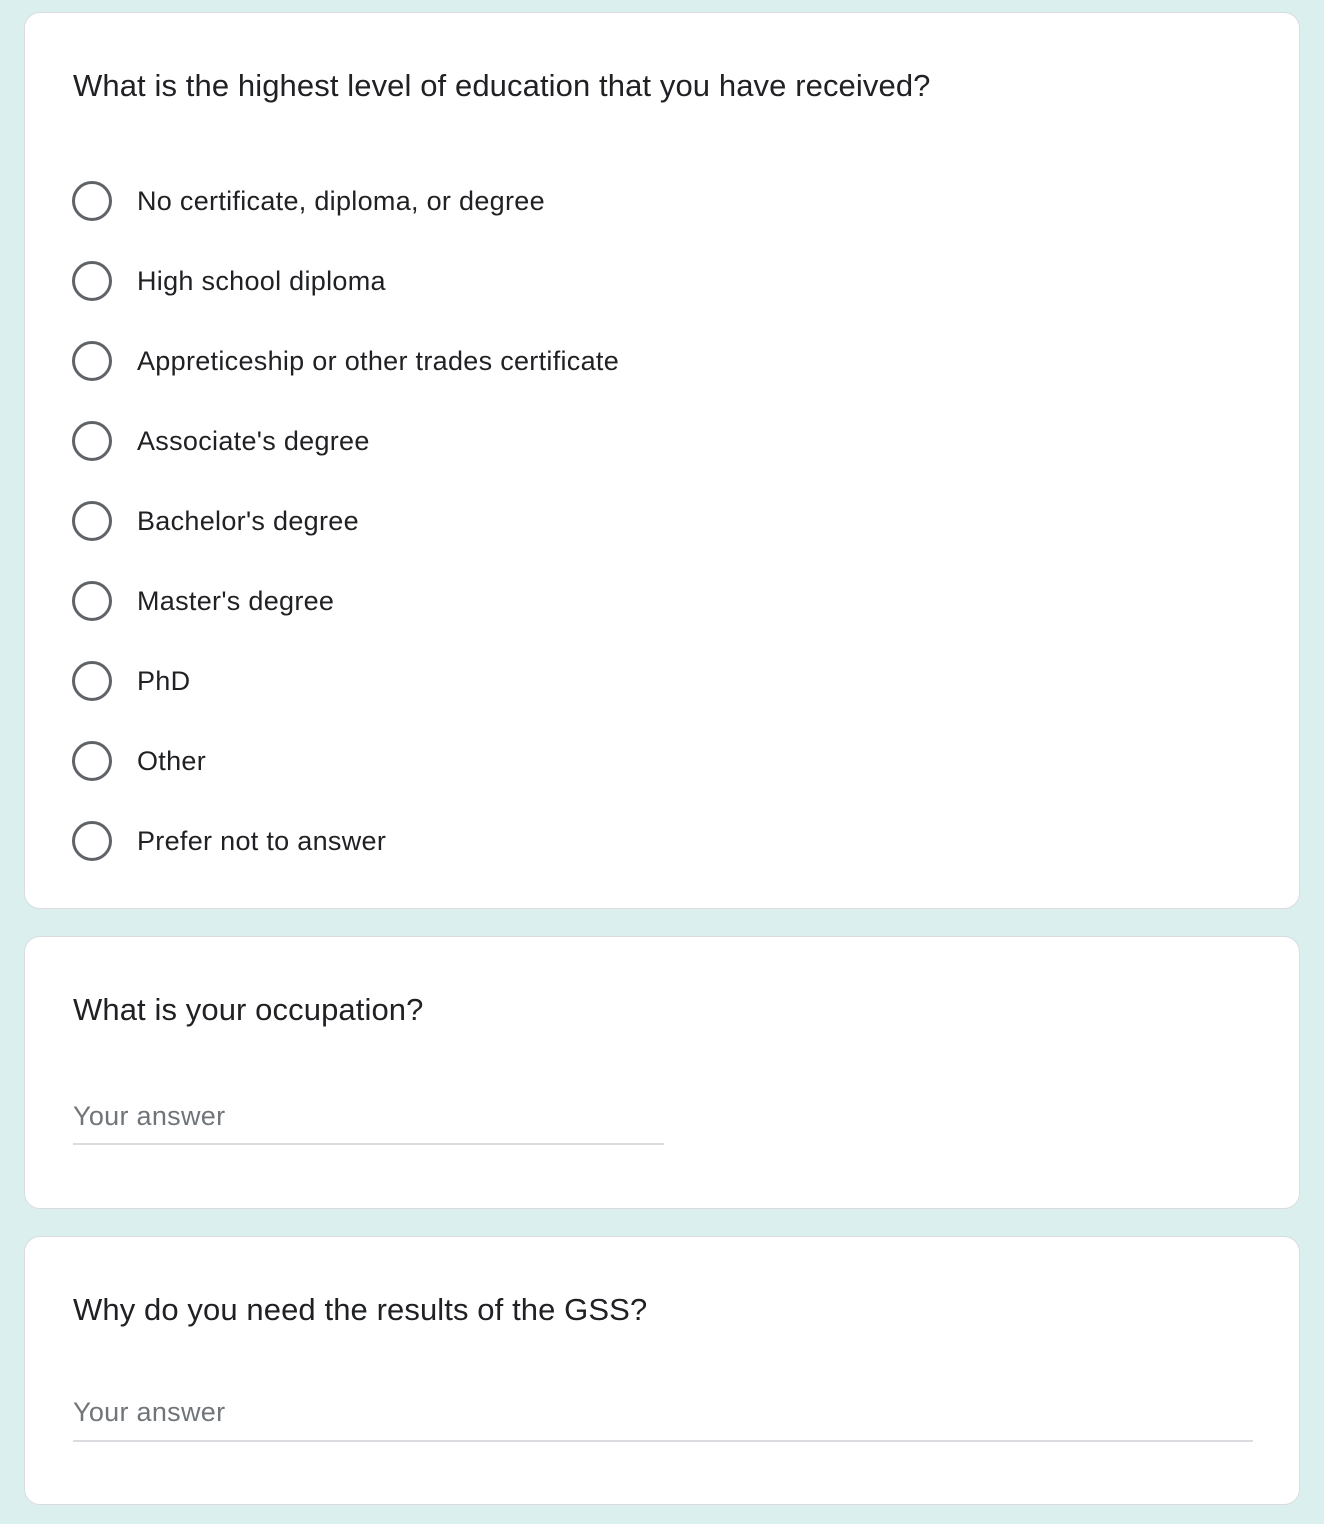 Image resolution: width=1324 pixels, height=1524 pixels. I want to click on education-option-label: Other, so click(172, 761).